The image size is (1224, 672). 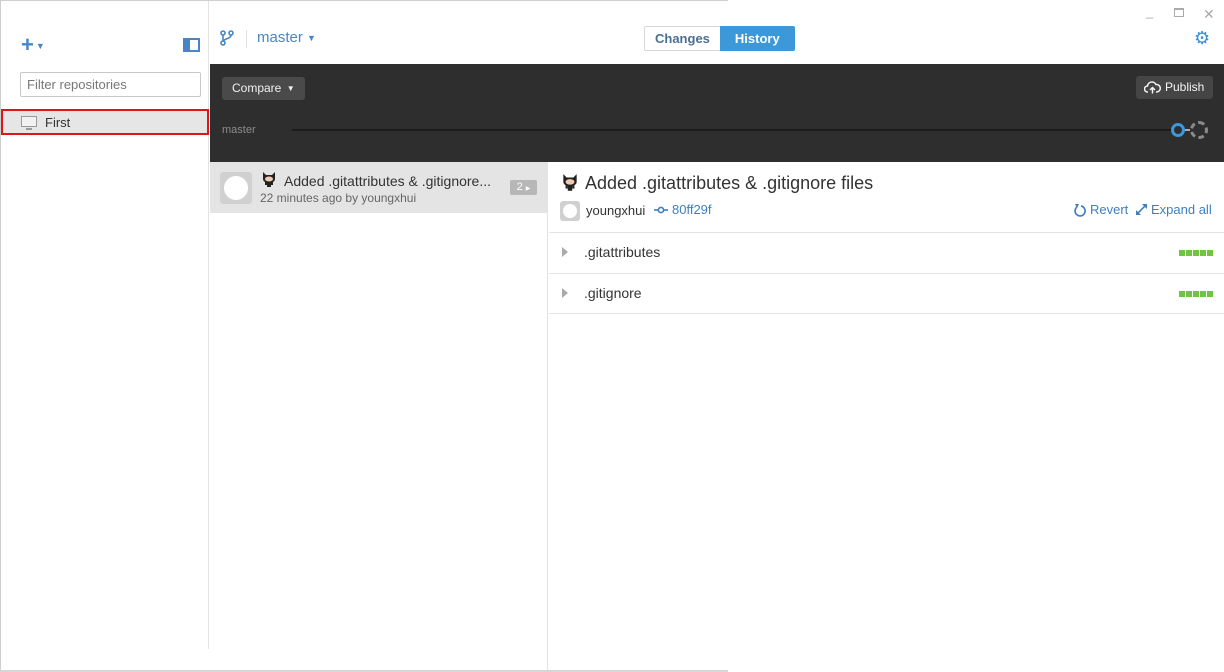 I want to click on cloud-upload-icon, so click(x=1152, y=87).